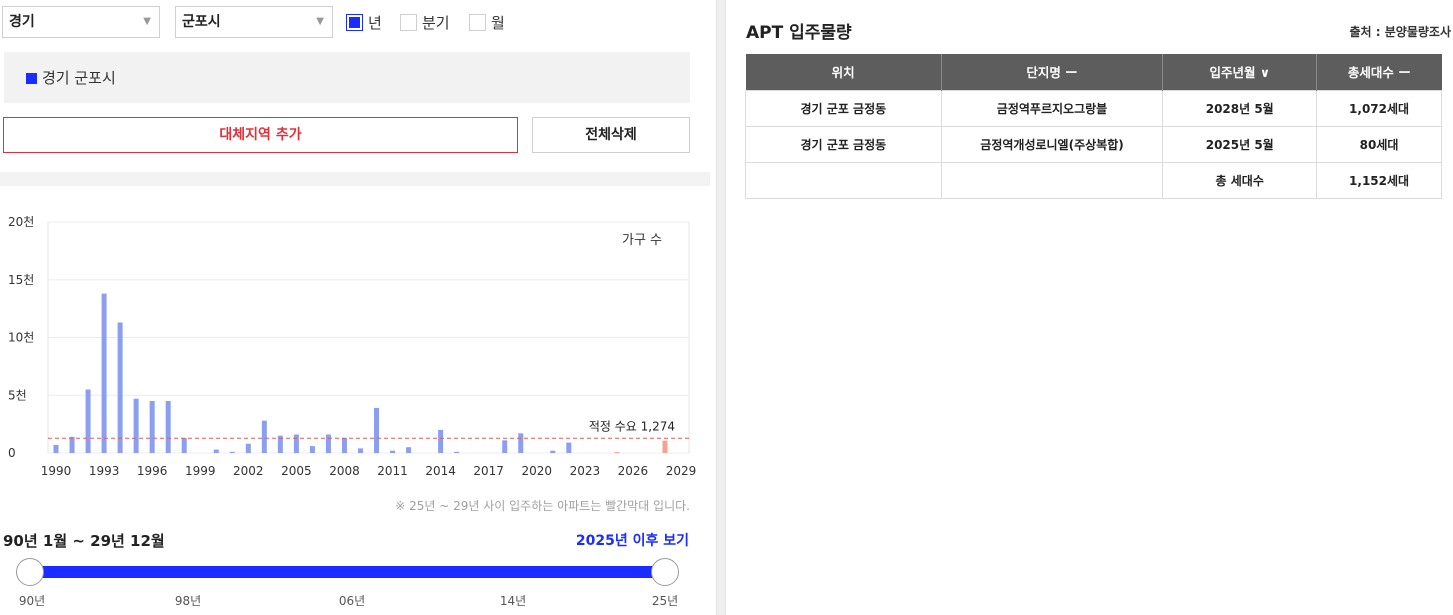 This screenshot has width=1453, height=615. Describe the element at coordinates (79, 78) in the screenshot. I see `selected-region-label: 경기 군포시` at that location.